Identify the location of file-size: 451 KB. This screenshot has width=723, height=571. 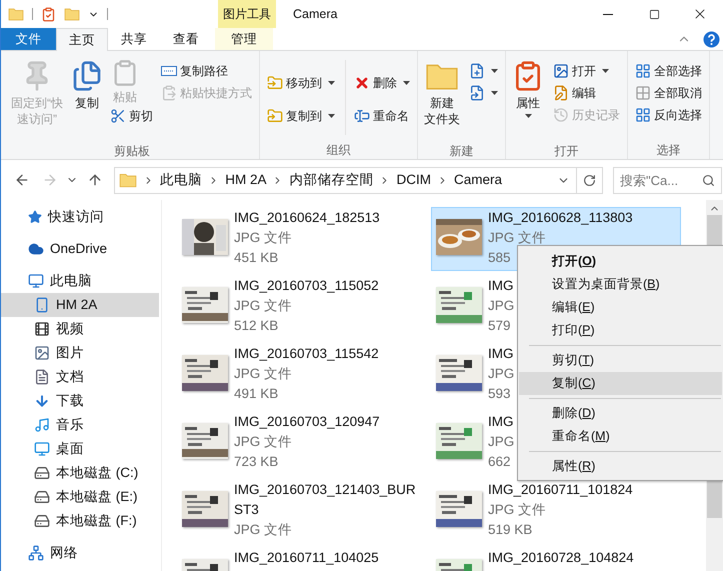
(256, 258).